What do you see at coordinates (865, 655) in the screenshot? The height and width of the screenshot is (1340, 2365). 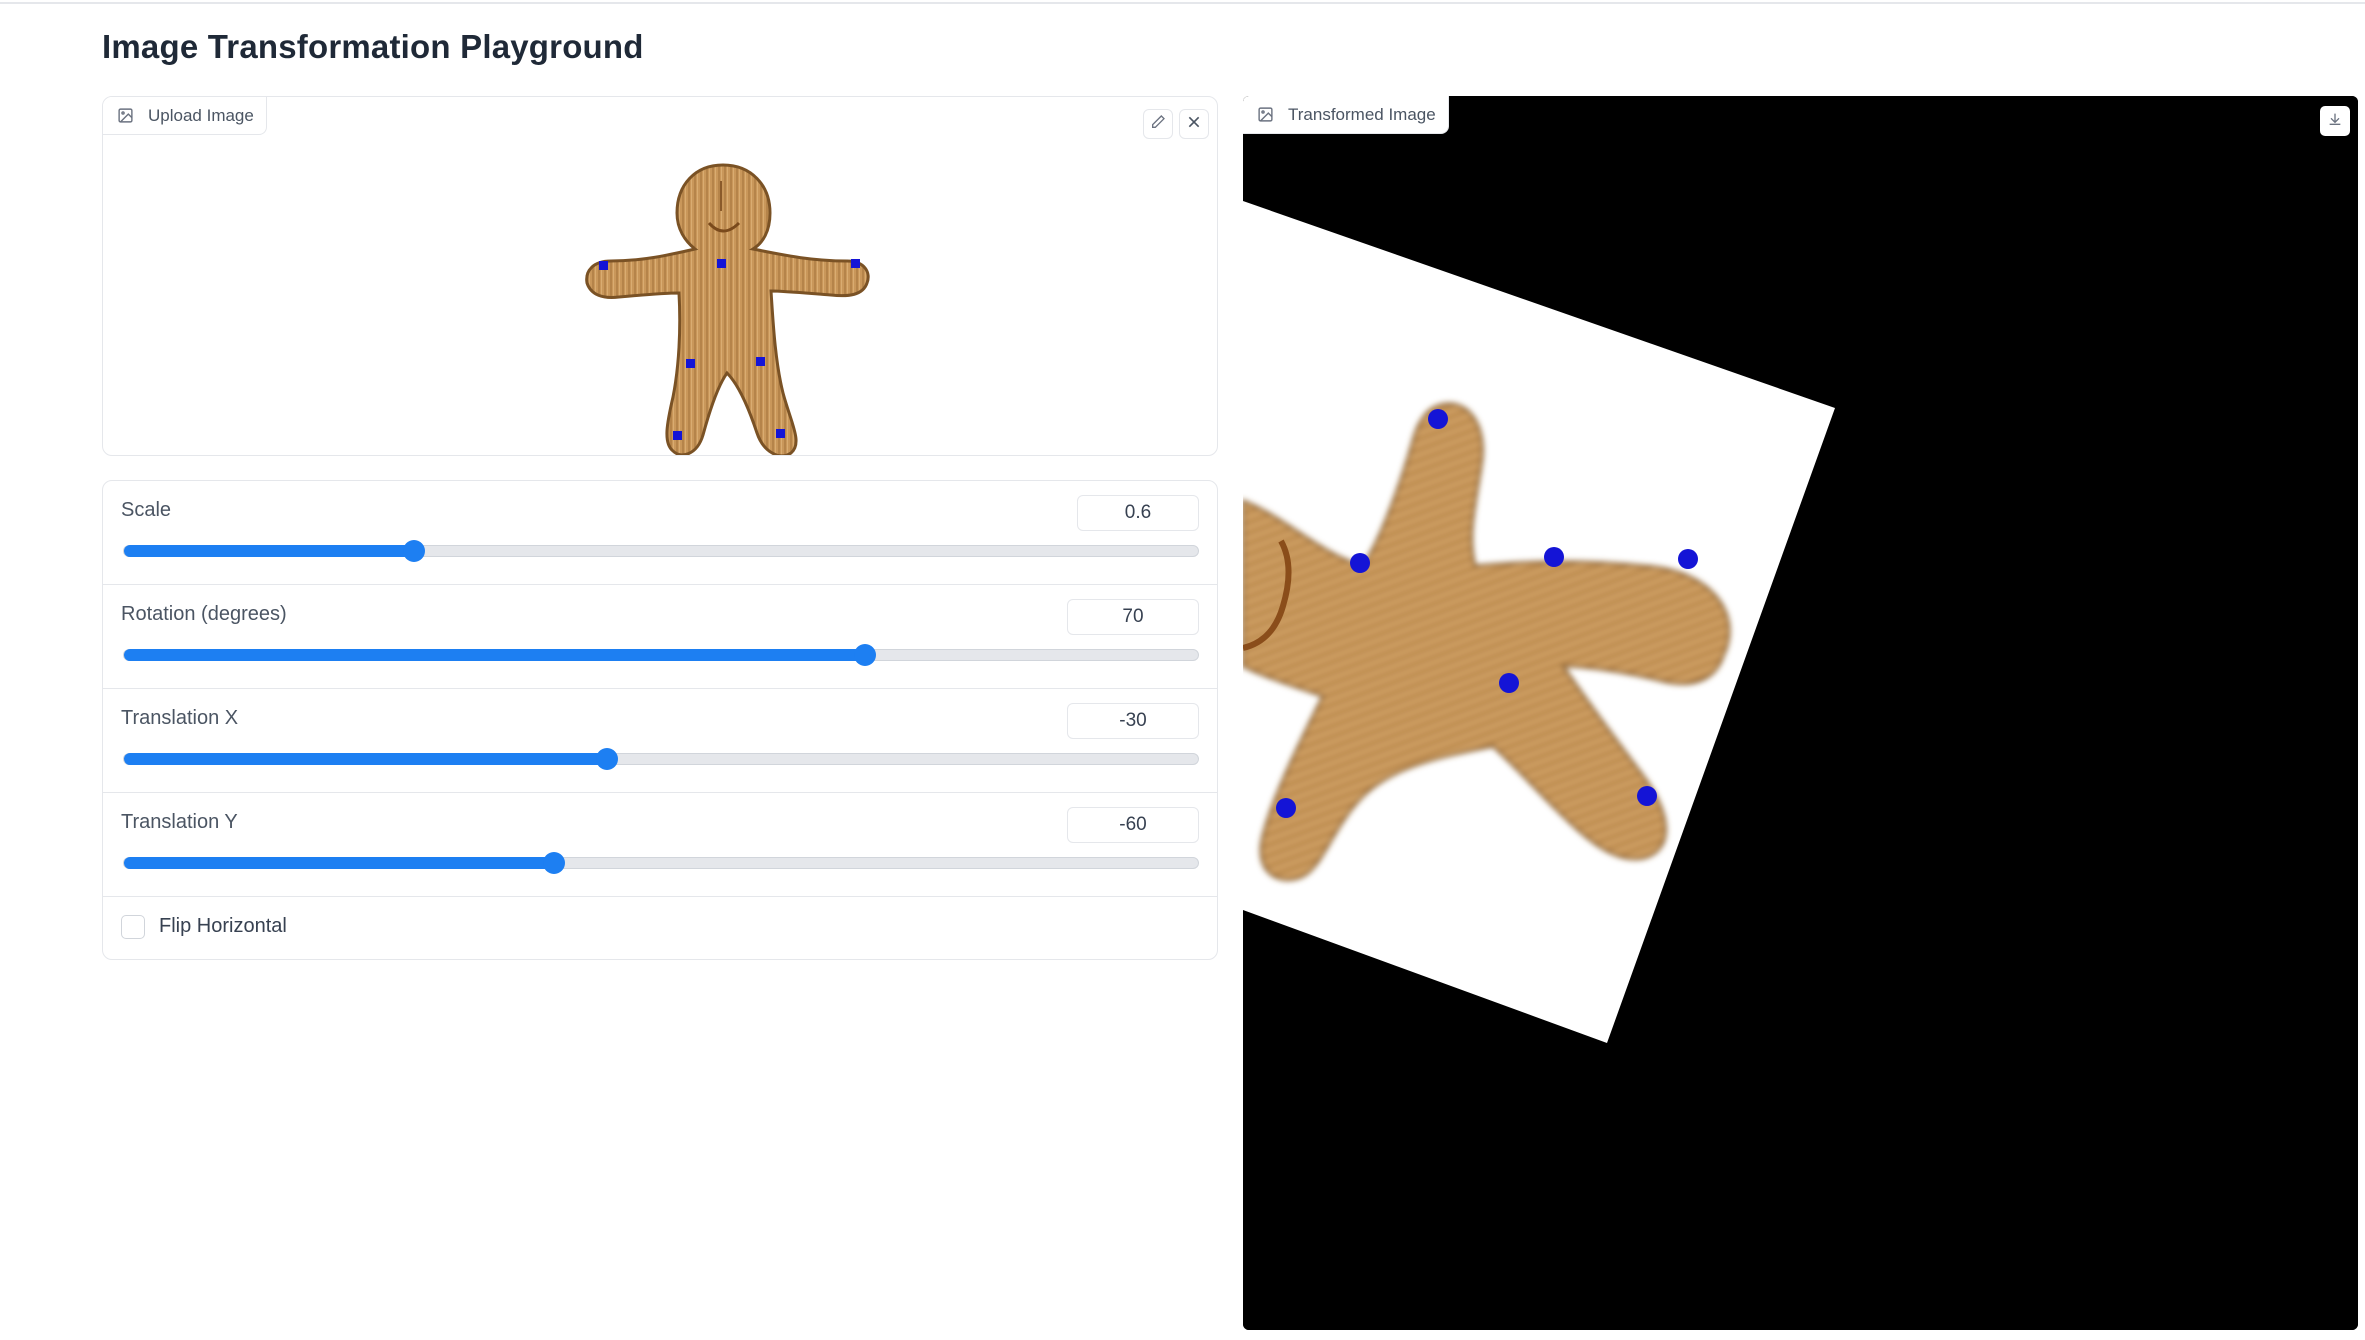 I see `rotation-slider-thumb` at bounding box center [865, 655].